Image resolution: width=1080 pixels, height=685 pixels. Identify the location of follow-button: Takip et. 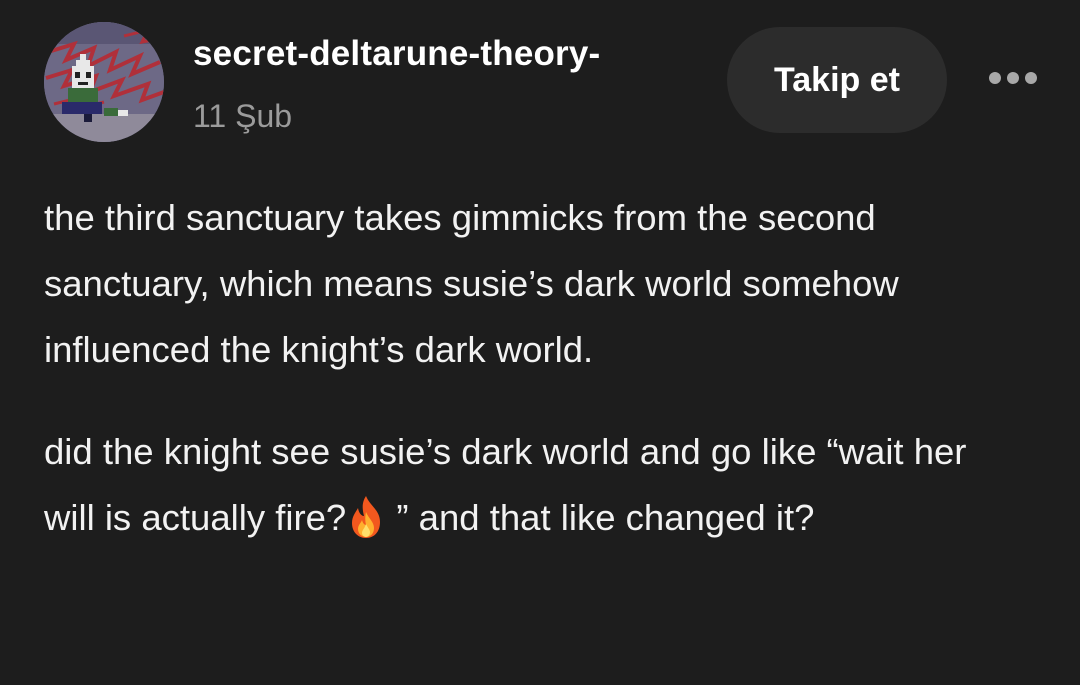
(837, 80).